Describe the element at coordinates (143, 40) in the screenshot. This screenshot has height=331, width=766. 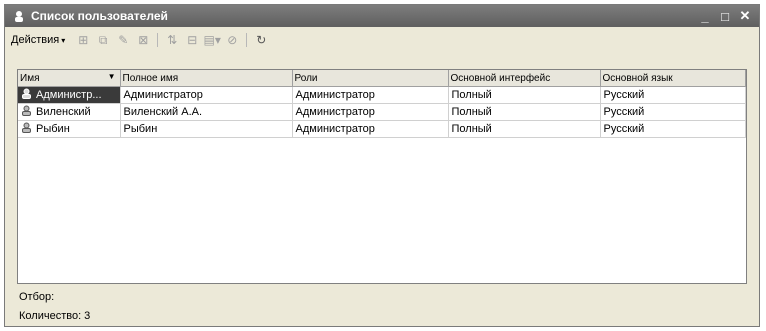
I see `delete-row-icon: ⊠` at that location.